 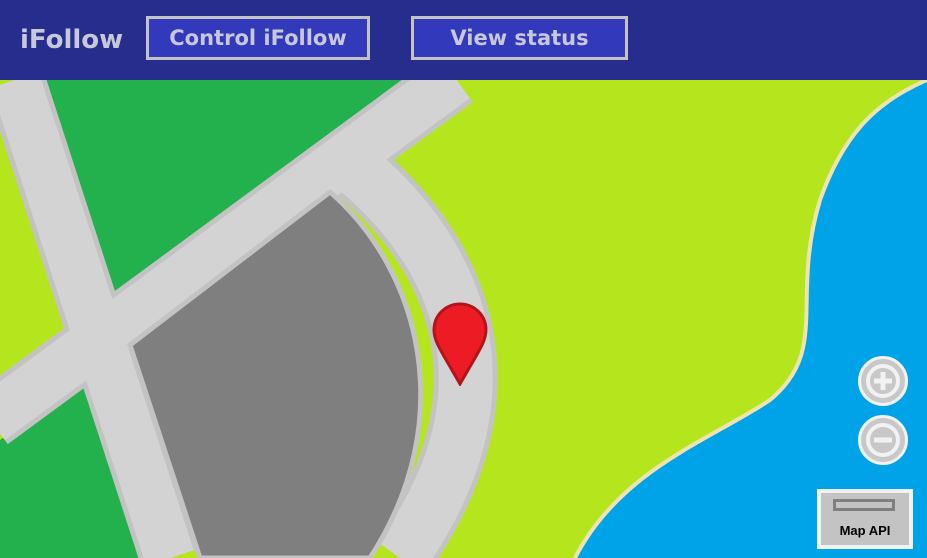 I want to click on top-navigation-bar: iFollow Control iFollow View status, so click(x=463, y=40).